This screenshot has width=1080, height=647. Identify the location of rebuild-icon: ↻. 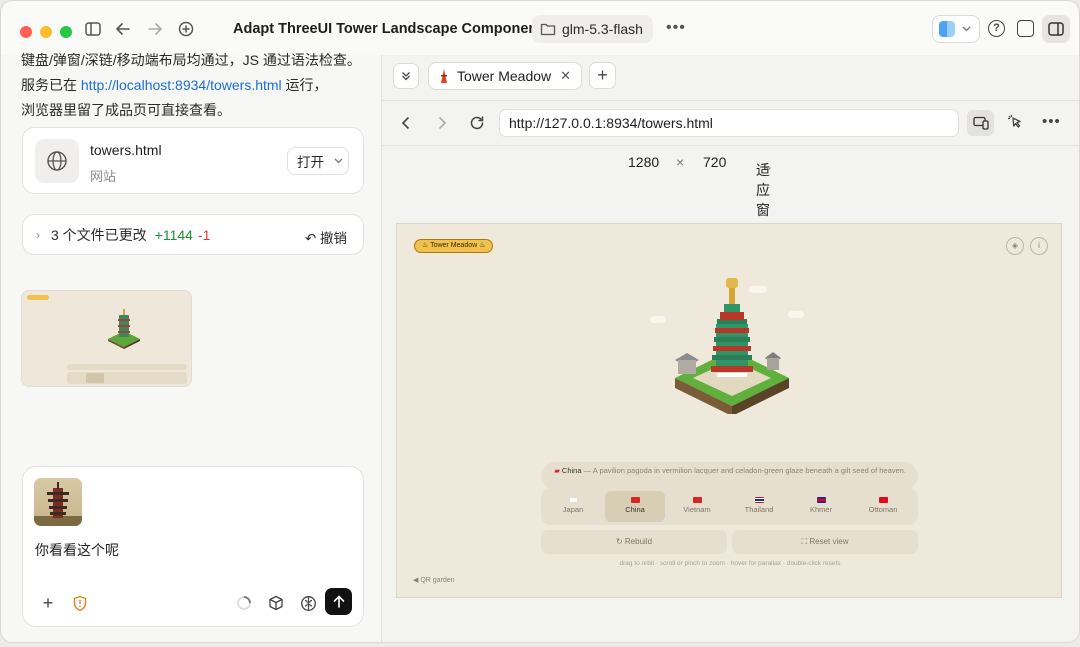
(620, 541).